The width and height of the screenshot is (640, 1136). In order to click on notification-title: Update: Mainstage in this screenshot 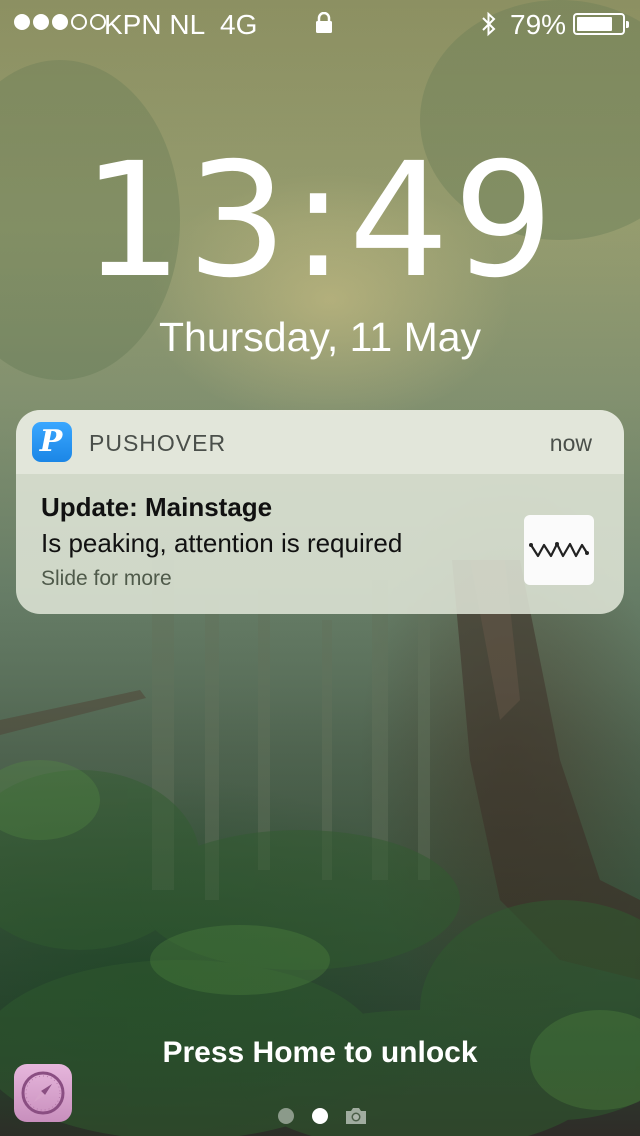, I will do `click(157, 507)`.